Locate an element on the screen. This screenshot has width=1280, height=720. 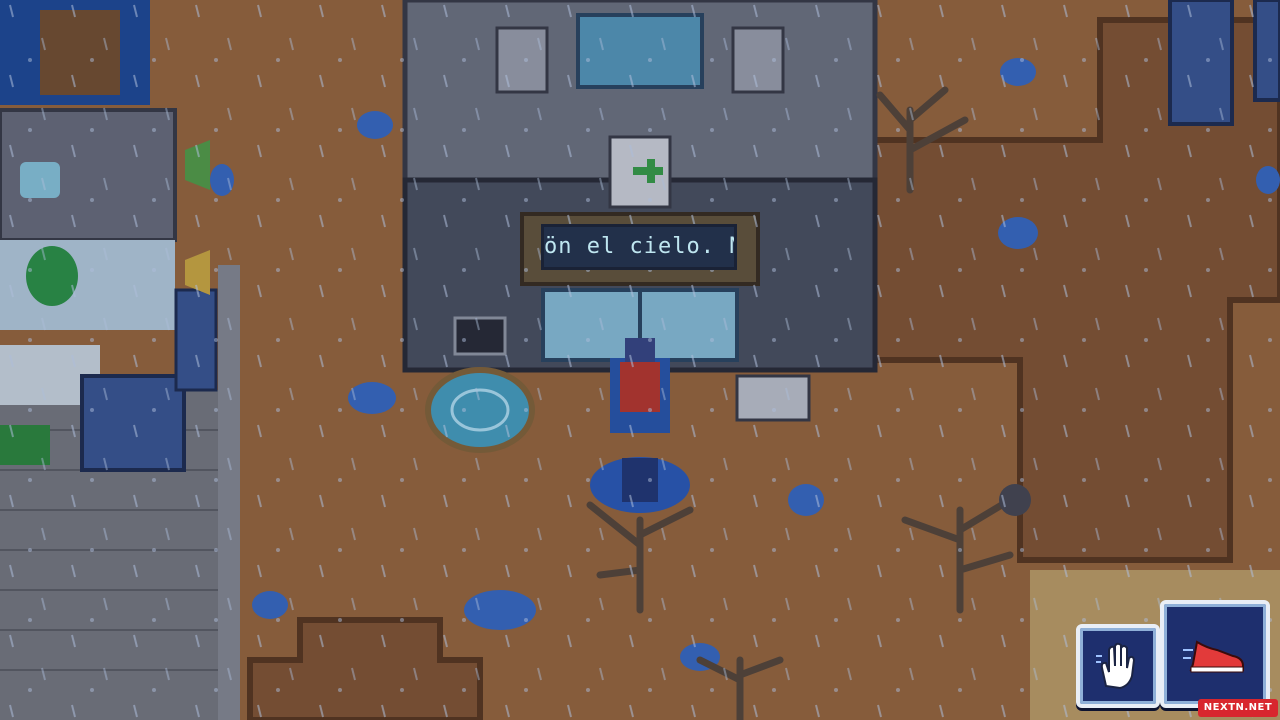
watermark: NEXTN.NET is located at coordinates (1238, 708).